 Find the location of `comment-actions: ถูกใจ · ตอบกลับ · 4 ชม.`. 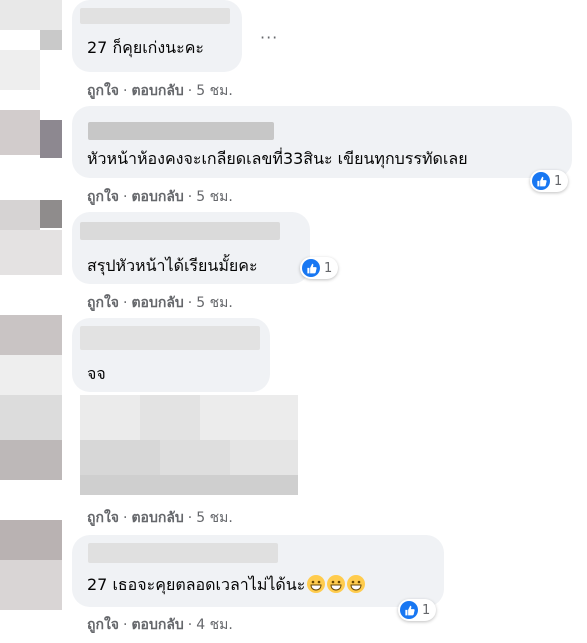

comment-actions: ถูกใจ · ตอบกลับ · 4 ชม. is located at coordinates (160, 625).